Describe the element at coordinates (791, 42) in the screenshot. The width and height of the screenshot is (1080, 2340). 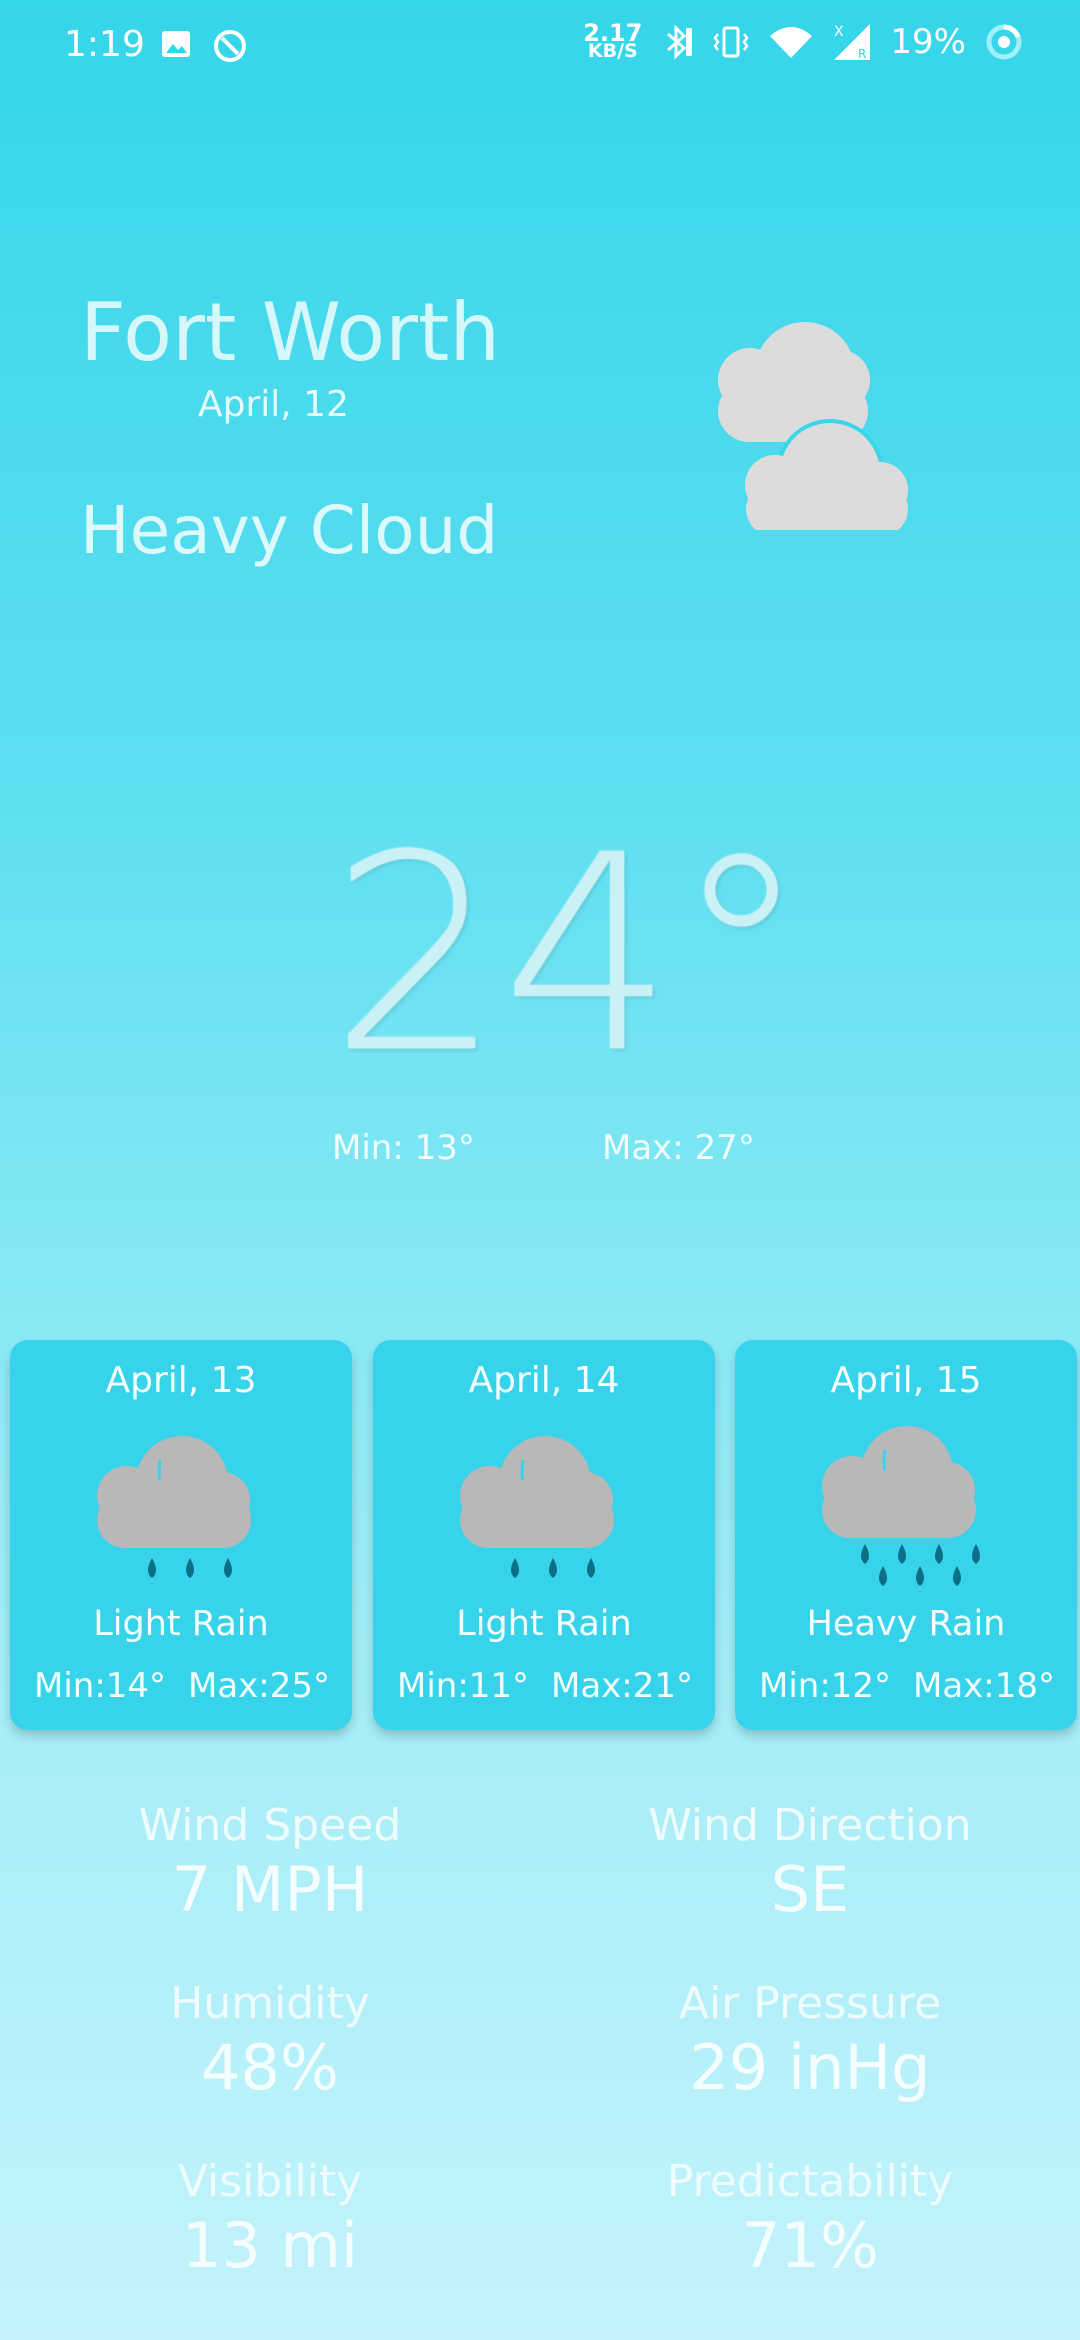
I see `wifi-icon` at that location.